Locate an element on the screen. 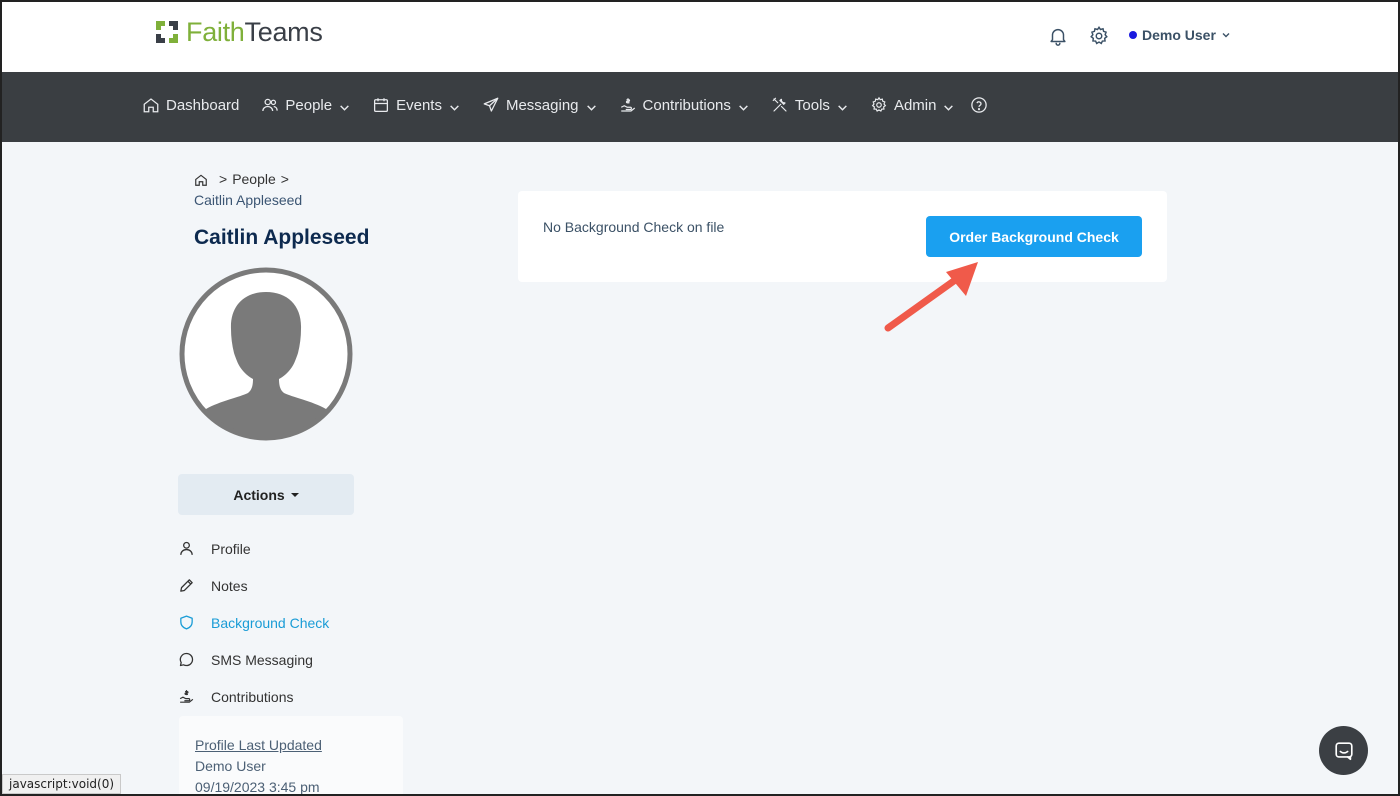  status-dot is located at coordinates (1133, 35).